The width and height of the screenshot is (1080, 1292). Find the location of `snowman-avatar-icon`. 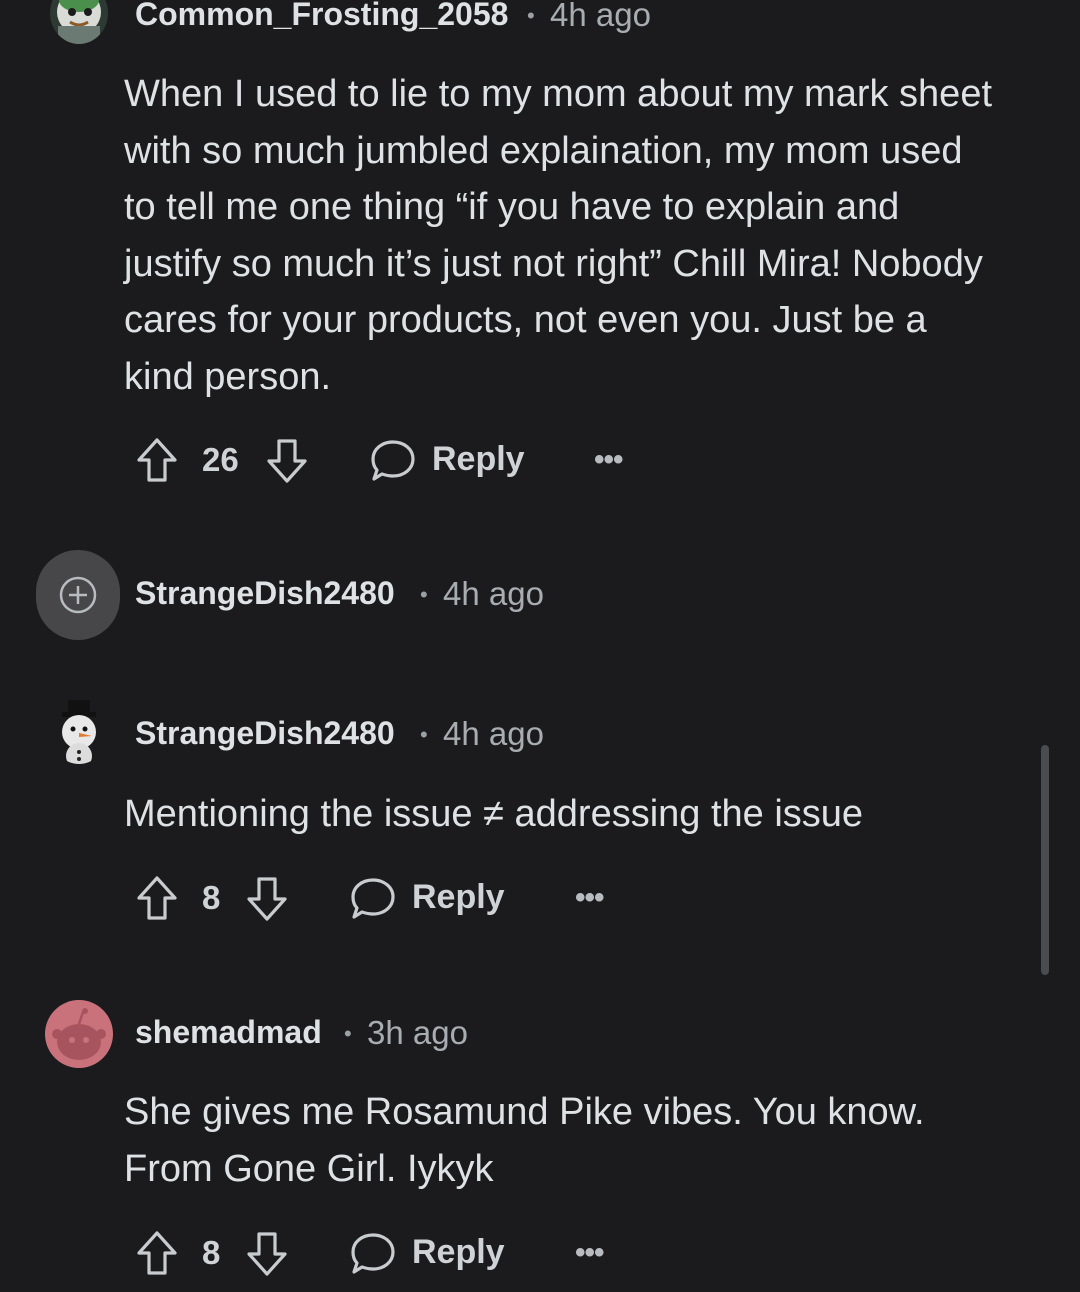

snowman-avatar-icon is located at coordinates (79, 732).